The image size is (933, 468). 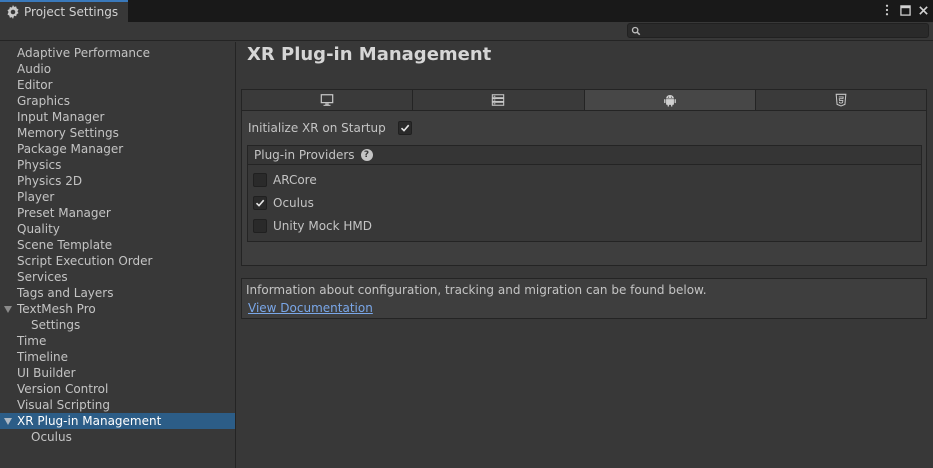 What do you see at coordinates (117, 405) in the screenshot?
I see `sidebar-item: Visual Scripting` at bounding box center [117, 405].